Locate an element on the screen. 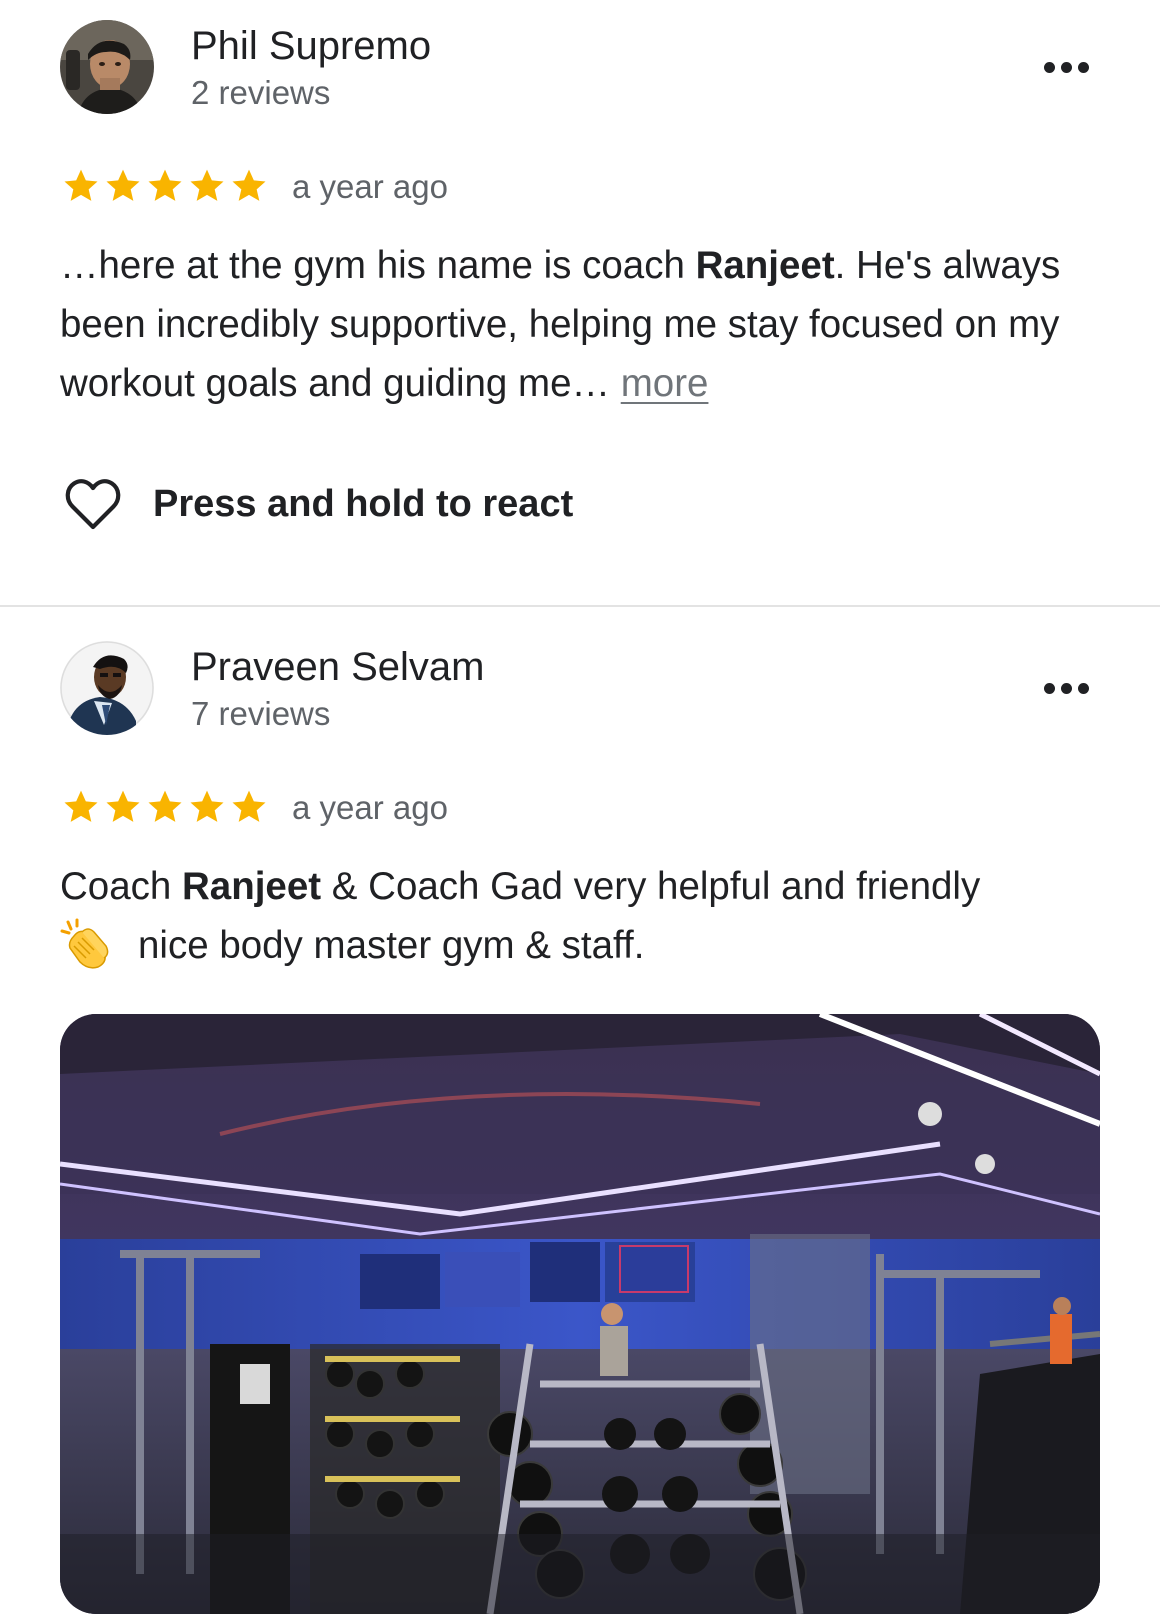 The width and height of the screenshot is (1160, 1614). react-label: Press and hold to react is located at coordinates (363, 503).